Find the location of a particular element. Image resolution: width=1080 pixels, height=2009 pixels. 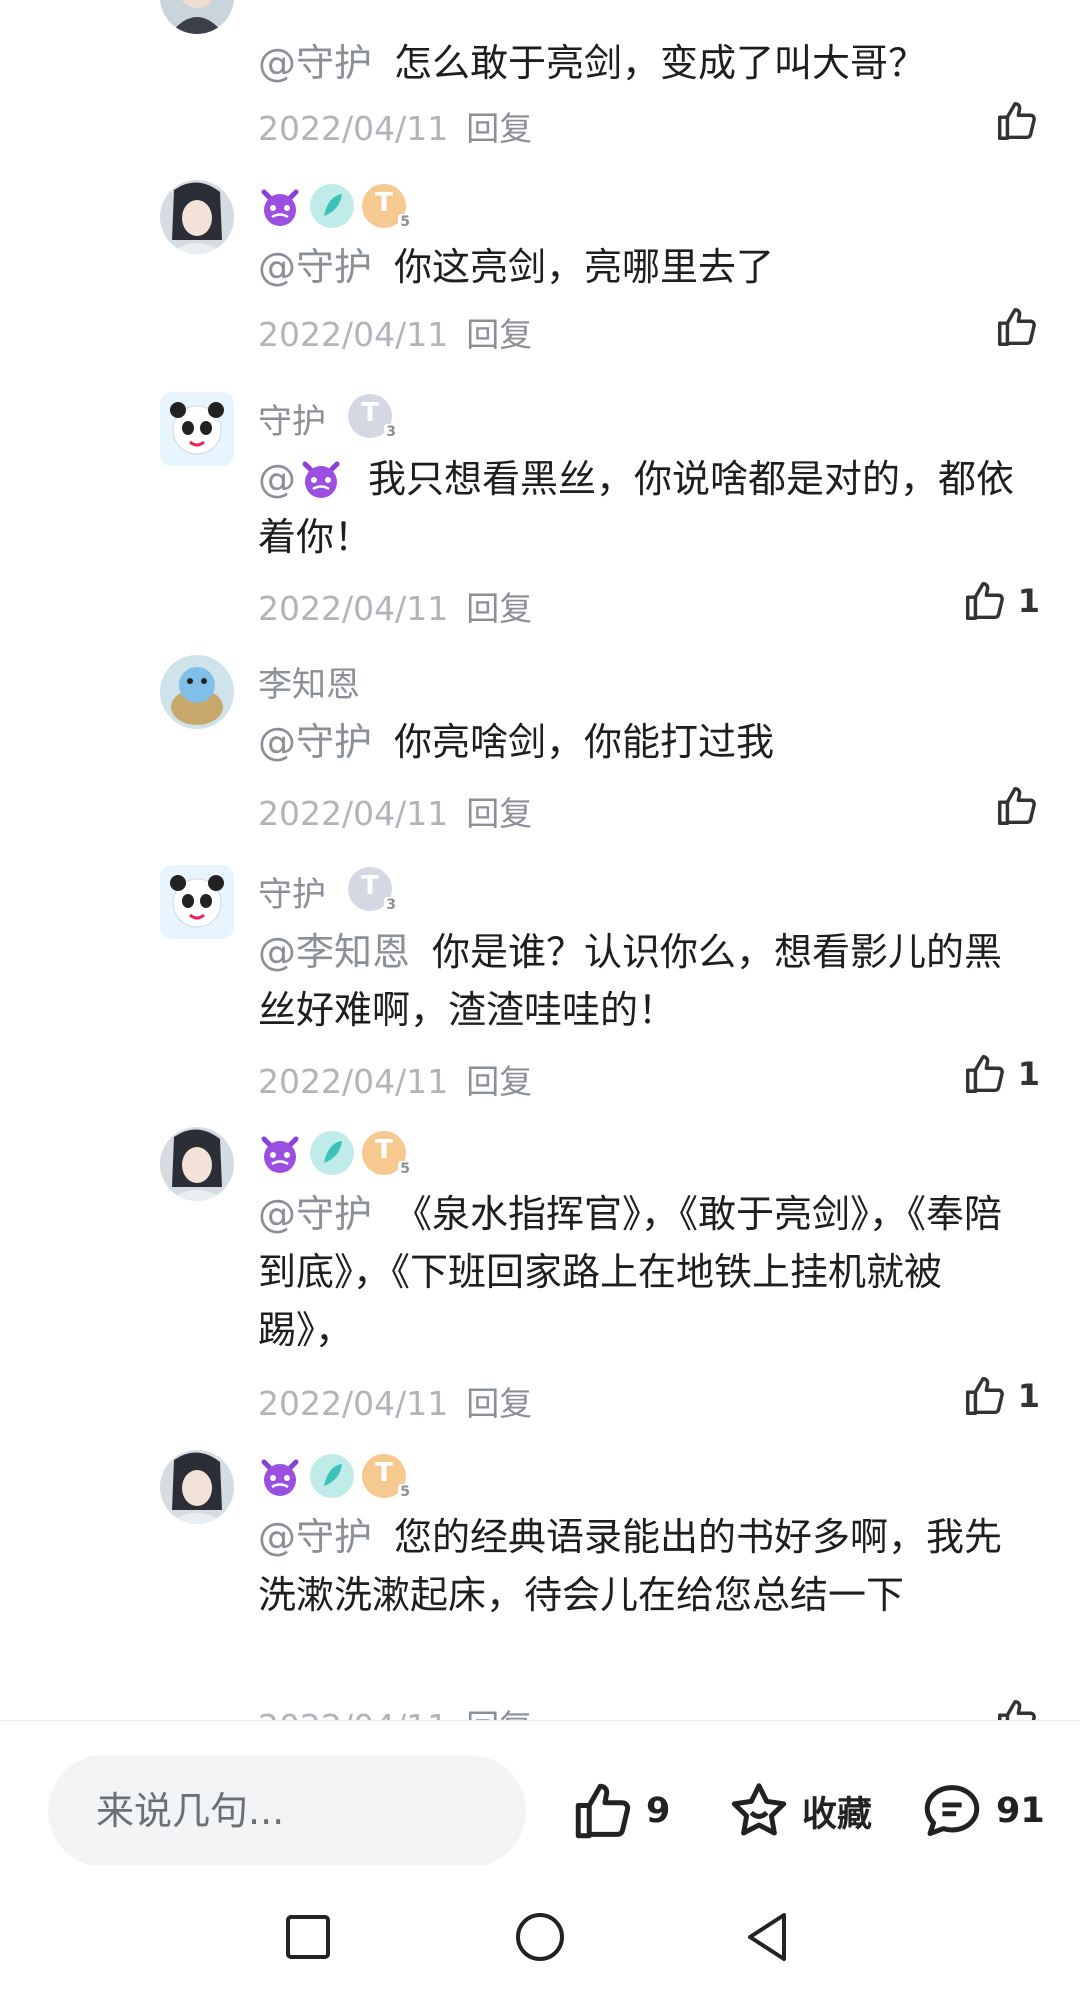

back-triangle-icon is located at coordinates (767, 1937).